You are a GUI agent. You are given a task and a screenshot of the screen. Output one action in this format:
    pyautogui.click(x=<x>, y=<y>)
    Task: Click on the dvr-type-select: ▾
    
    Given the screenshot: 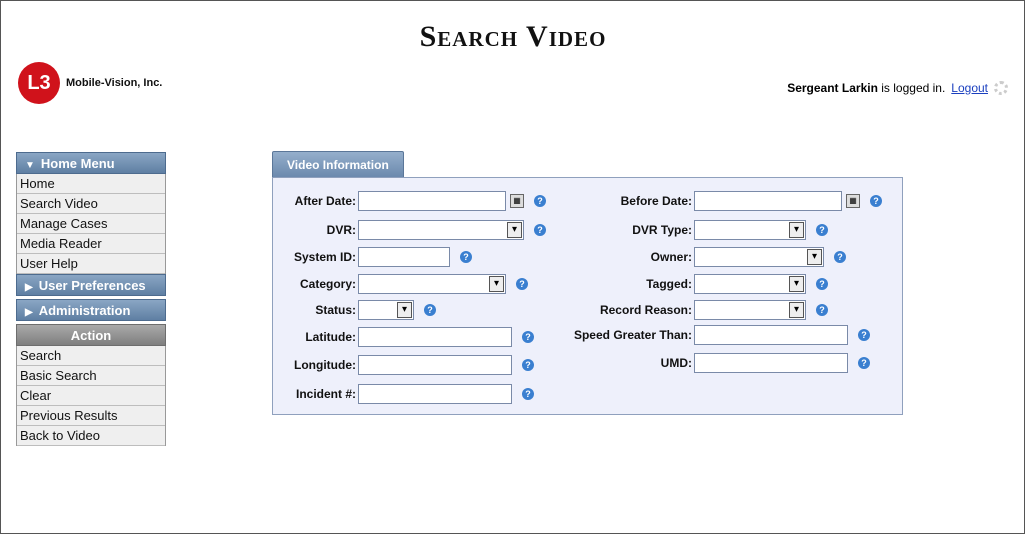 What is the action you would take?
    pyautogui.click(x=750, y=230)
    